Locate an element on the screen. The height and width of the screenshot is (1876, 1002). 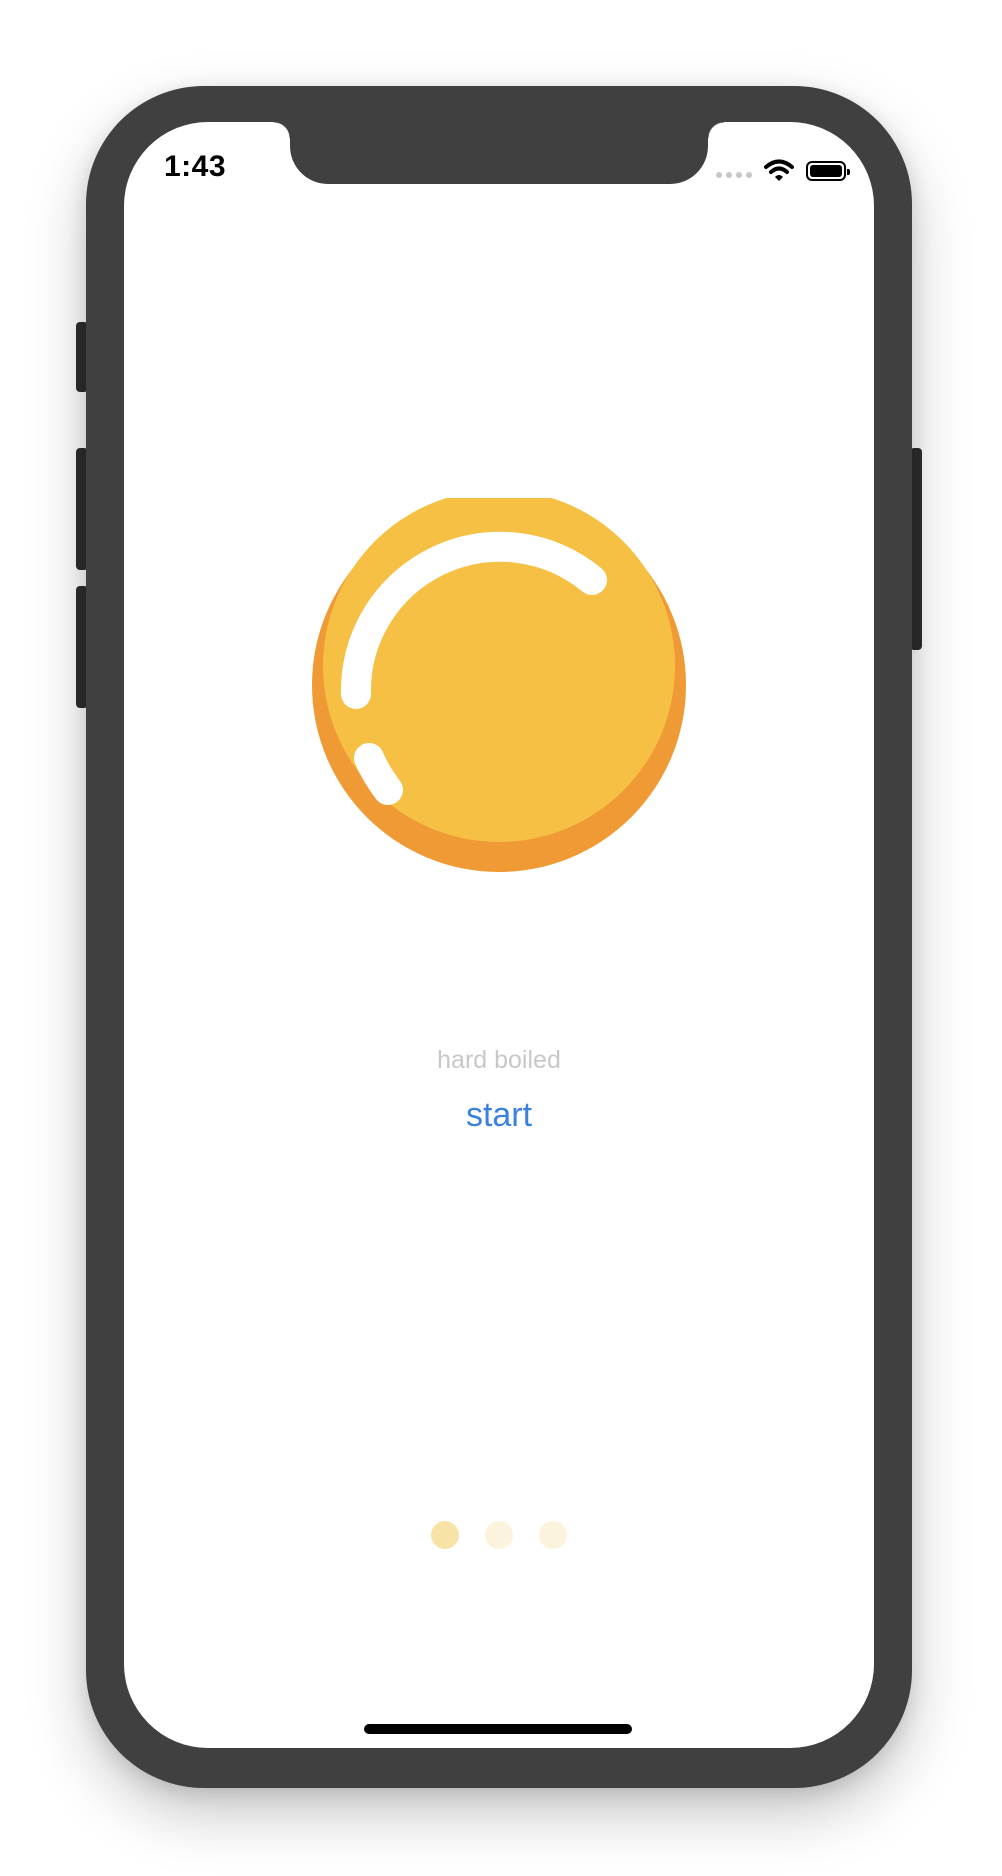
notch is located at coordinates (499, 153).